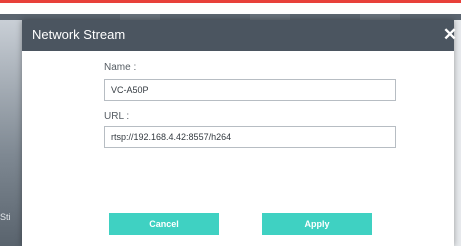  Describe the element at coordinates (117, 116) in the screenshot. I see `url-label: URL :` at that location.